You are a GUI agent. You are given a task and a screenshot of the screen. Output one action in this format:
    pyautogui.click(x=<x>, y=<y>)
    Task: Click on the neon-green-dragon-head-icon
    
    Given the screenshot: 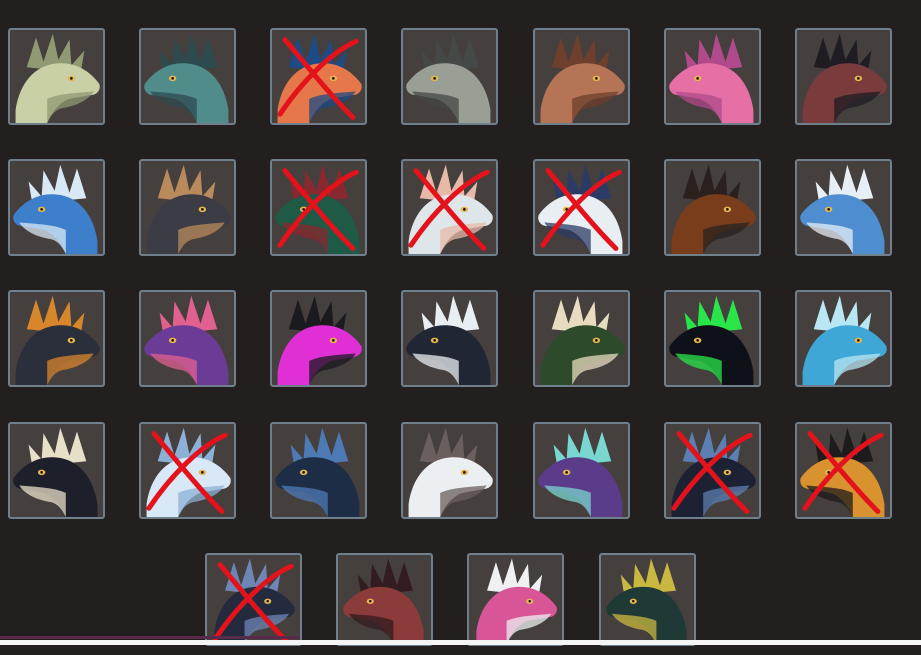 What is the action you would take?
    pyautogui.click(x=711, y=340)
    